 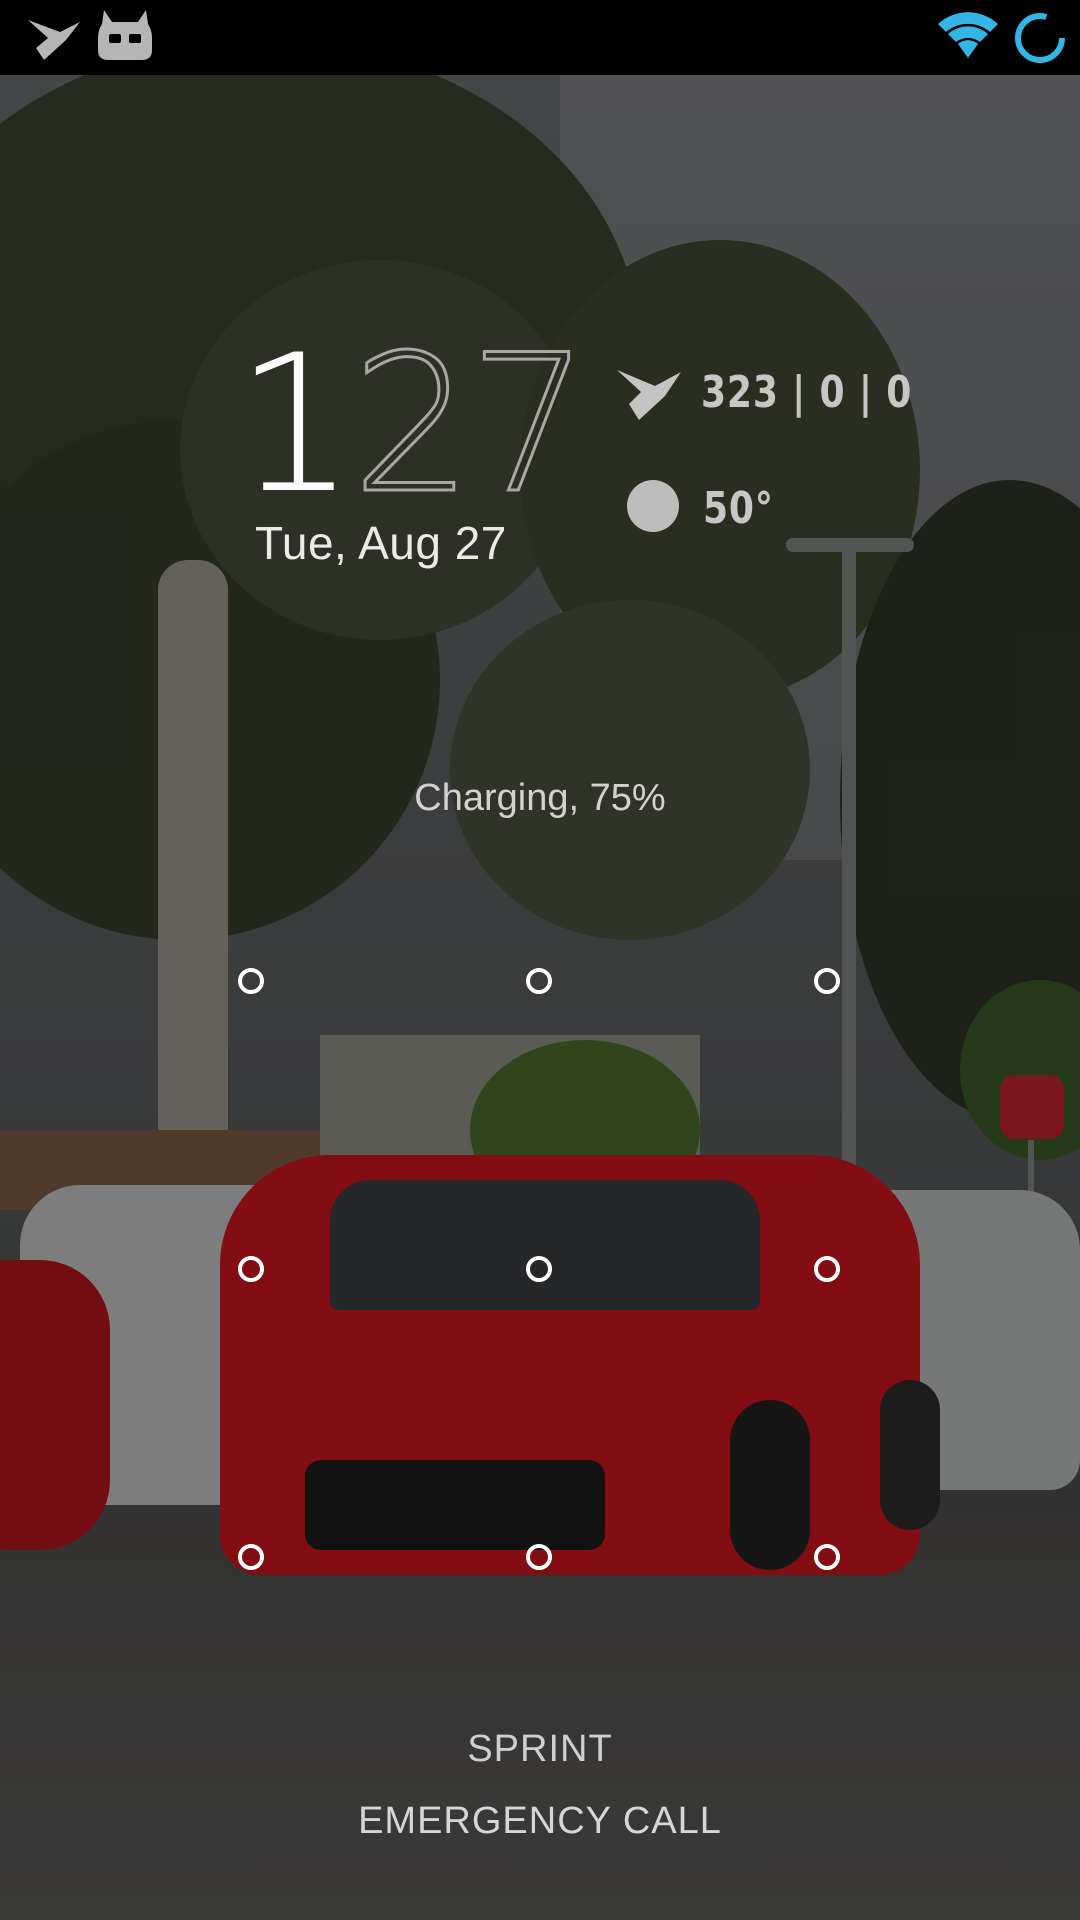 What do you see at coordinates (968, 38) in the screenshot?
I see `wifi-icon` at bounding box center [968, 38].